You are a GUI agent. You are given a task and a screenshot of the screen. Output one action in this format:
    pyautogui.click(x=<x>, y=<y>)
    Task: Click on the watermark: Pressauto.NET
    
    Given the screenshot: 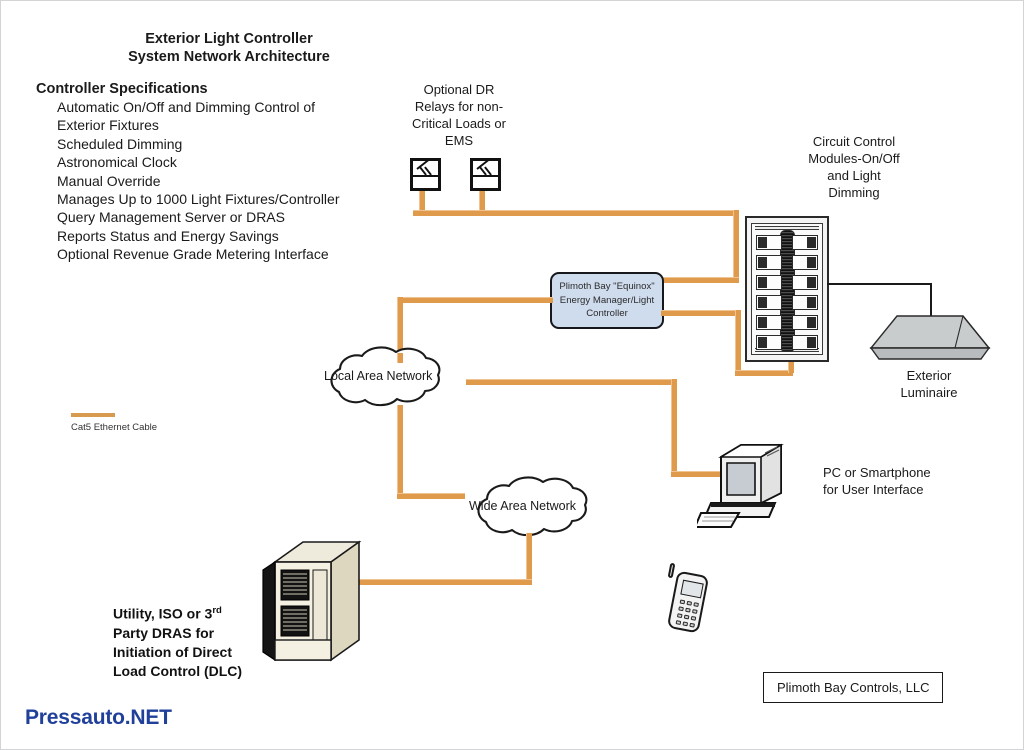 What is the action you would take?
    pyautogui.click(x=98, y=717)
    